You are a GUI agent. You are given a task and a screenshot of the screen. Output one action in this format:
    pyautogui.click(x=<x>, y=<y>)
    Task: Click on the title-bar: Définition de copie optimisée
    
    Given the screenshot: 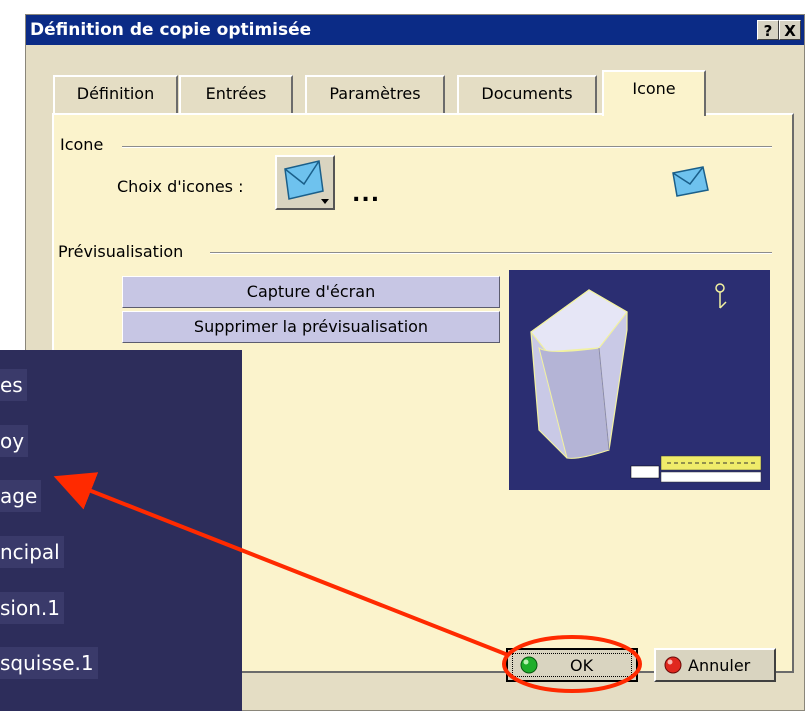 What is the action you would take?
    pyautogui.click(x=415, y=30)
    